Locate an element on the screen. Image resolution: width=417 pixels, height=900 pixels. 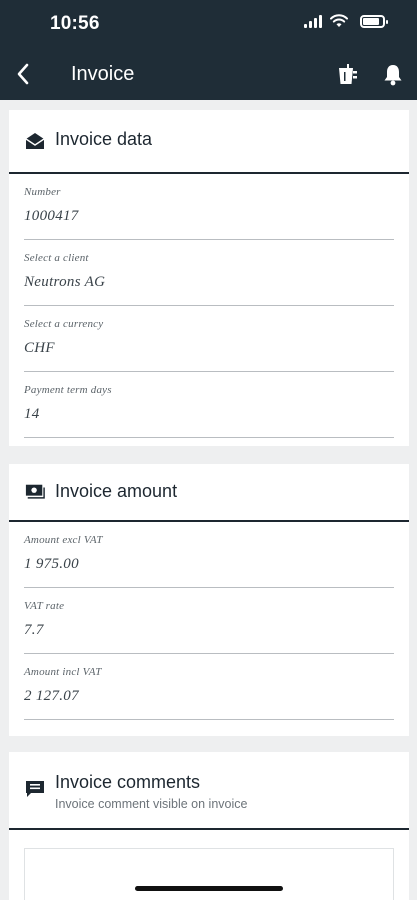
field-label: Amount excl VAT is located at coordinates (63, 540).